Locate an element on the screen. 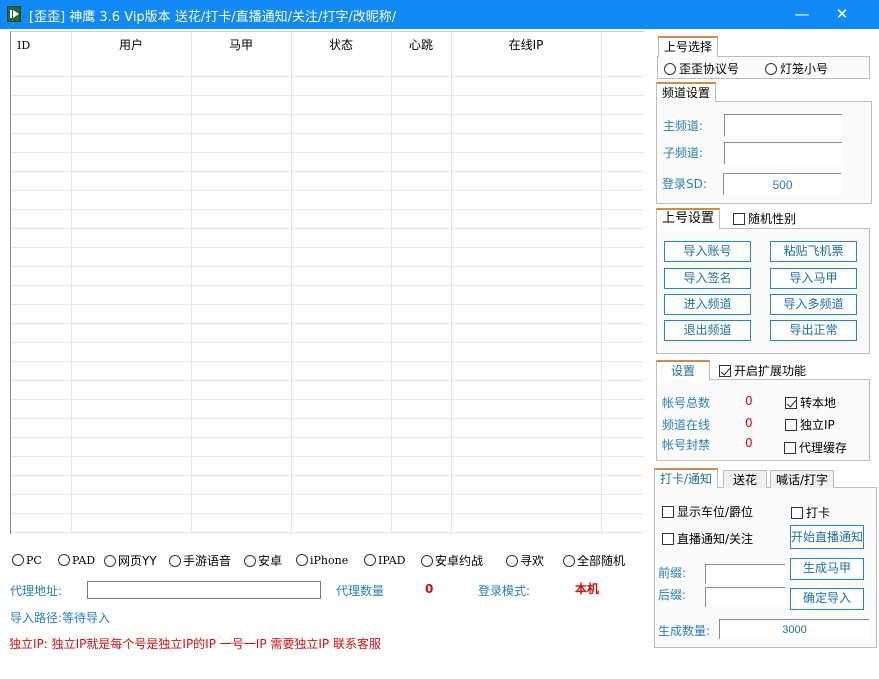  radio-label: 歪歪协议号 is located at coordinates (709, 69).